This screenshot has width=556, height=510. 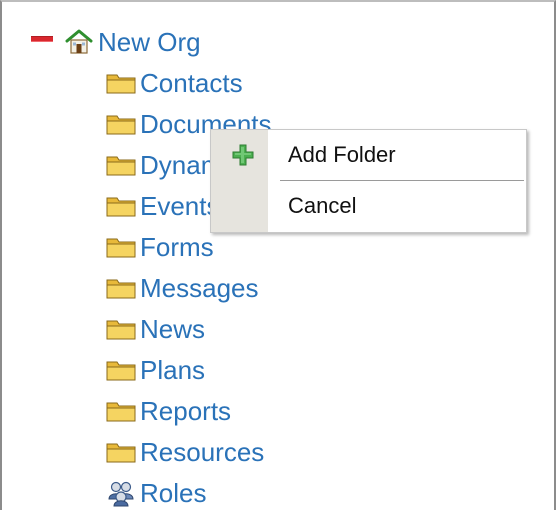 What do you see at coordinates (191, 83) in the screenshot?
I see `tree-item-label: Contacts` at bounding box center [191, 83].